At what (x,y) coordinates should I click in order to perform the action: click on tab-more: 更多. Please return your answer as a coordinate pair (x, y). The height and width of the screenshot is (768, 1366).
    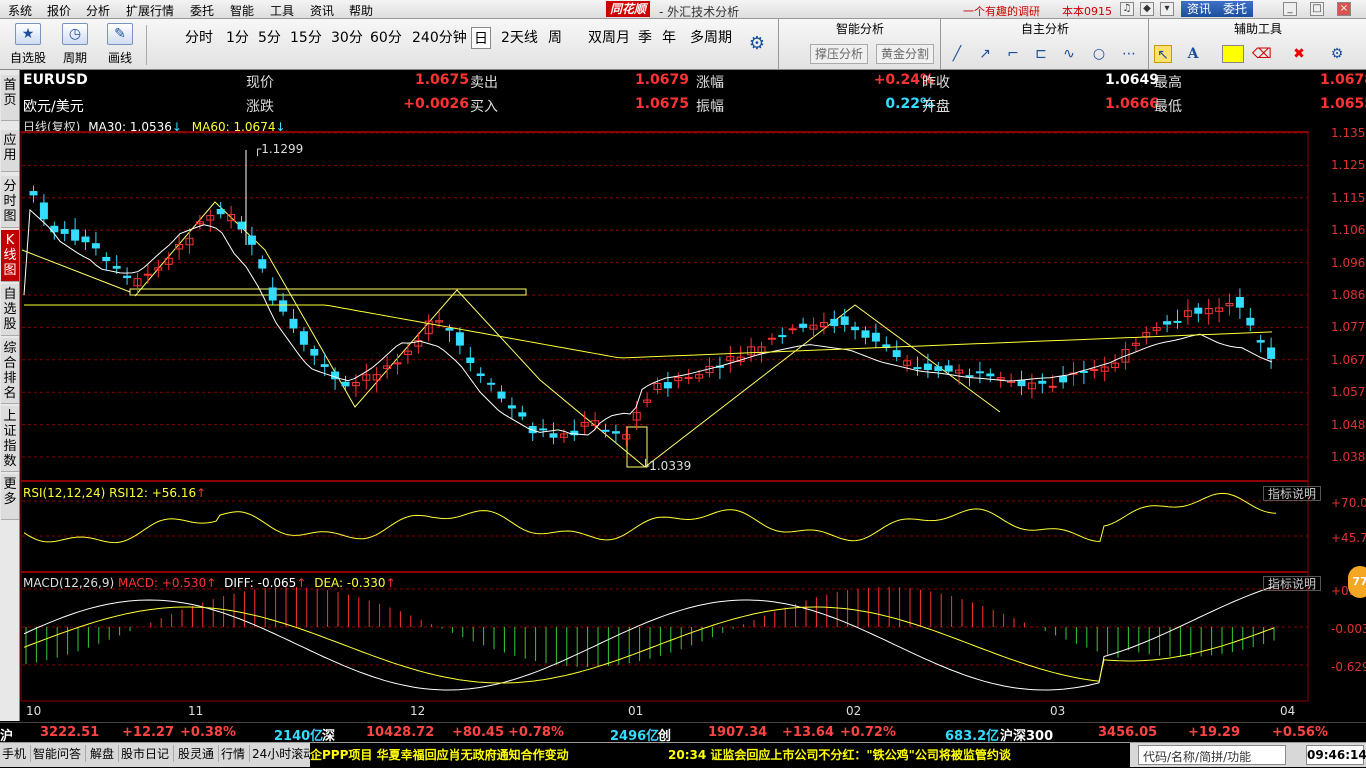
    Looking at the image, I should click on (10, 497).